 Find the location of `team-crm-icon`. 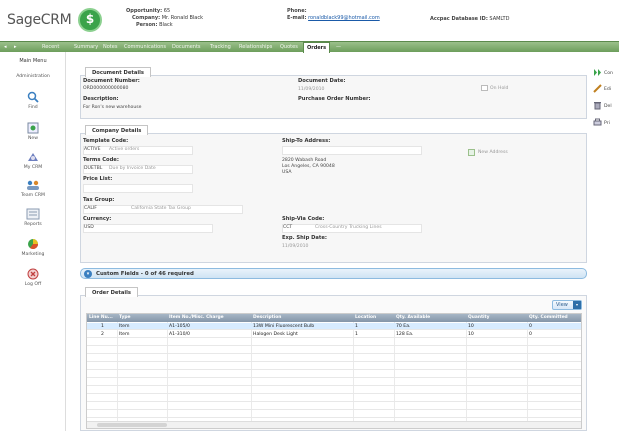

team-crm-icon is located at coordinates (33, 185).